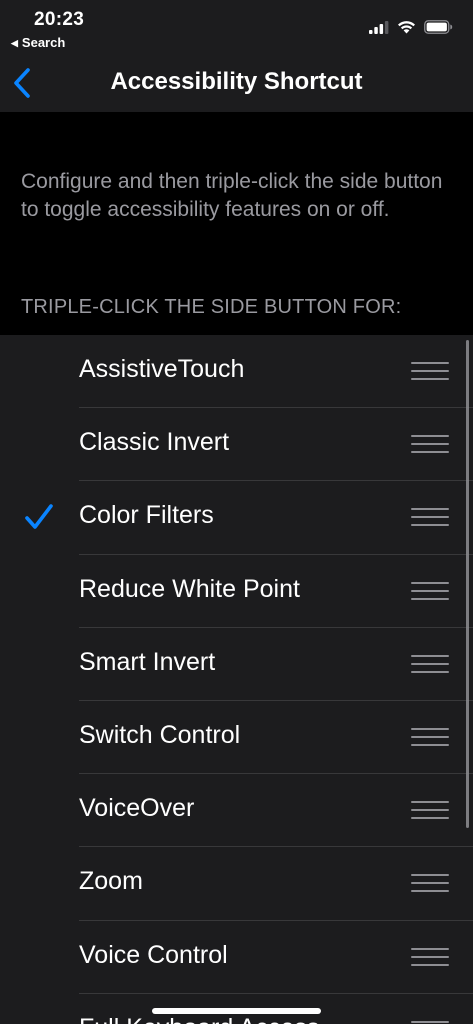 This screenshot has height=1024, width=473. Describe the element at coordinates (111, 881) in the screenshot. I see `list-item-label: Zoom` at that location.